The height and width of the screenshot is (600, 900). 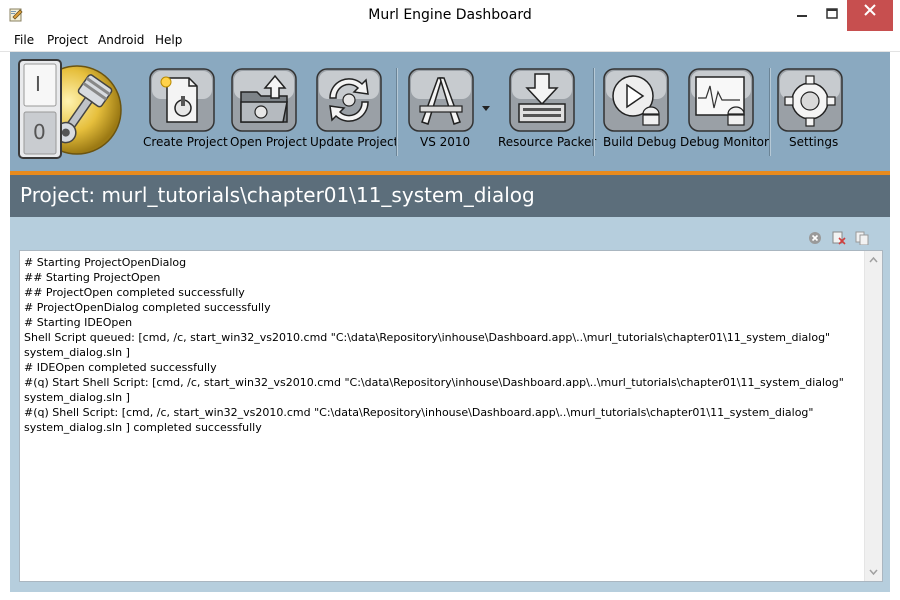 I want to click on gear-icon, so click(x=810, y=100).